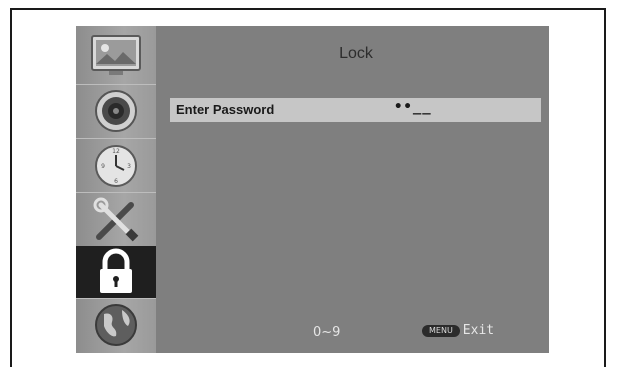 The image size is (618, 367). I want to click on sidebar-item-time: 12 3 6 9, so click(116, 166).